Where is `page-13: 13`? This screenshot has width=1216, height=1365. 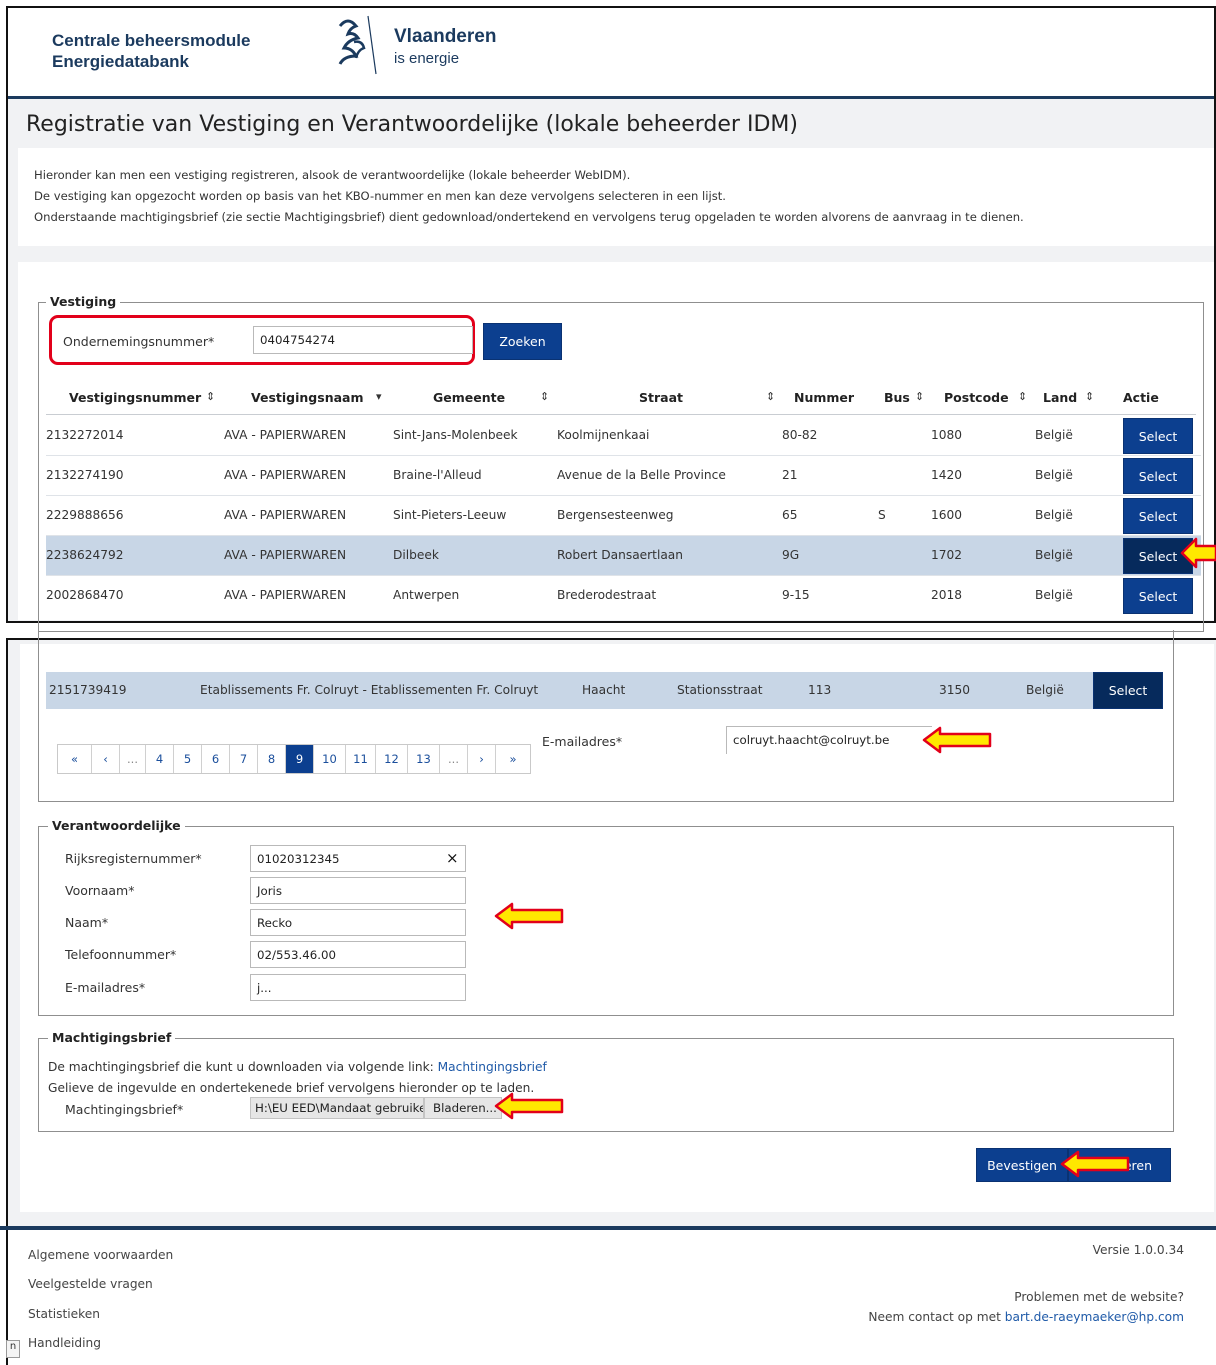 page-13: 13 is located at coordinates (424, 759).